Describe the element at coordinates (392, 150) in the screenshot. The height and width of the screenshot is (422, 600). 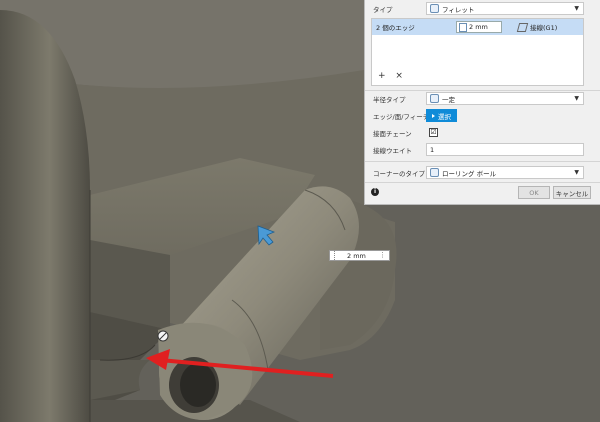
I see `tangent-weight-label: 接線ウエイト` at that location.